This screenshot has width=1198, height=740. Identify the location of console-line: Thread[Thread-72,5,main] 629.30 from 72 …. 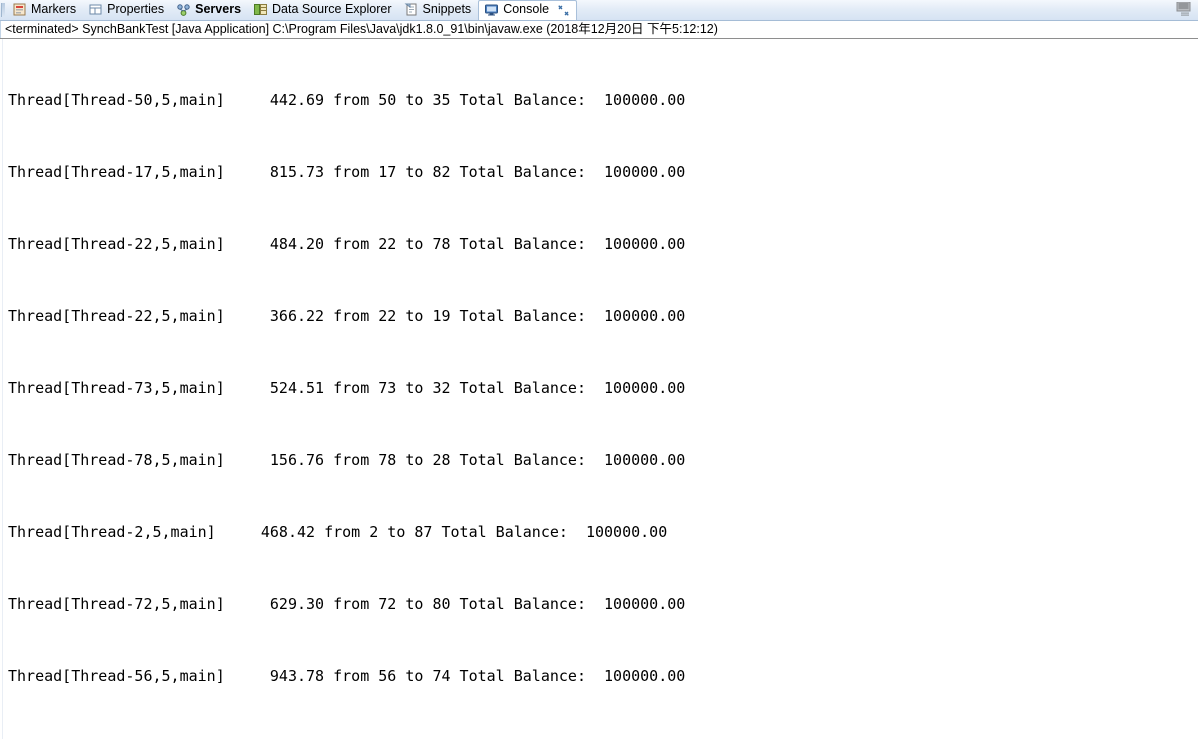
(347, 604).